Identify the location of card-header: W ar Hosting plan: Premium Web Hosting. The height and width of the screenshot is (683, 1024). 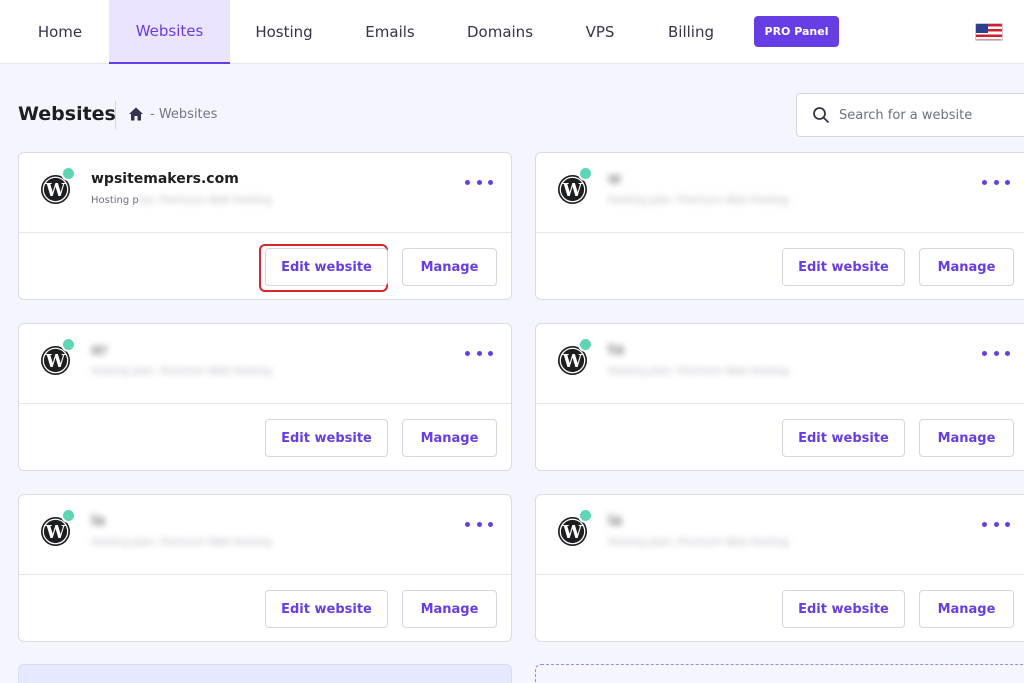
(265, 364).